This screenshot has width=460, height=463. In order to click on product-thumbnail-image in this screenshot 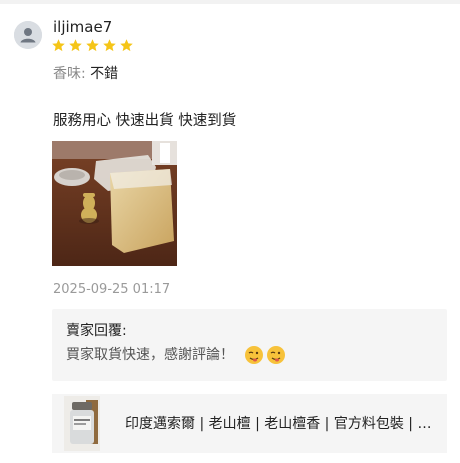, I will do `click(82, 423)`.